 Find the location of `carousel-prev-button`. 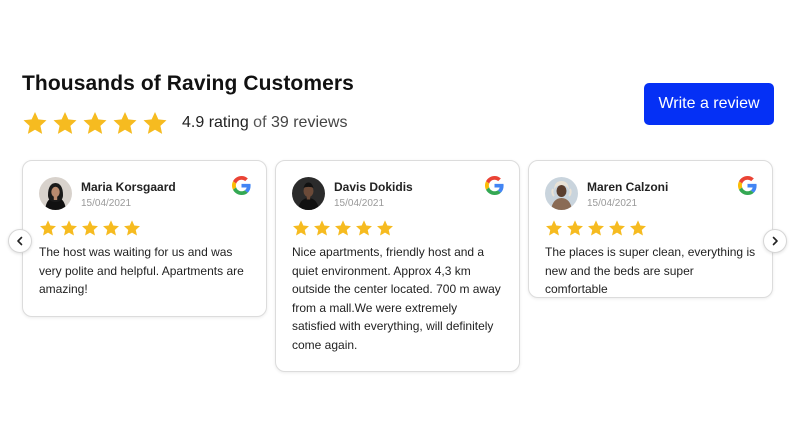

carousel-prev-button is located at coordinates (20, 241).